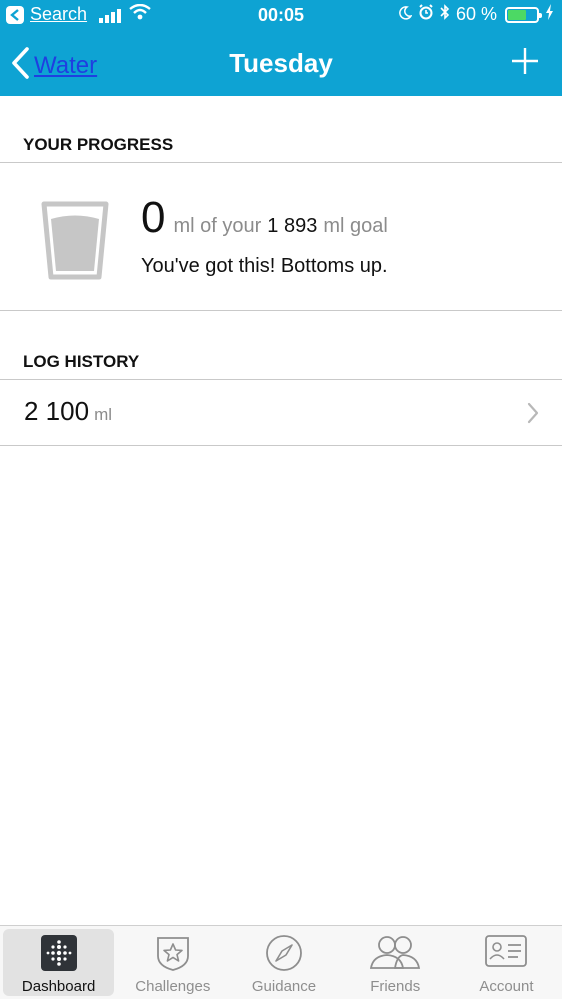 Image resolution: width=562 pixels, height=999 pixels. I want to click on tab-account: Account, so click(506, 962).